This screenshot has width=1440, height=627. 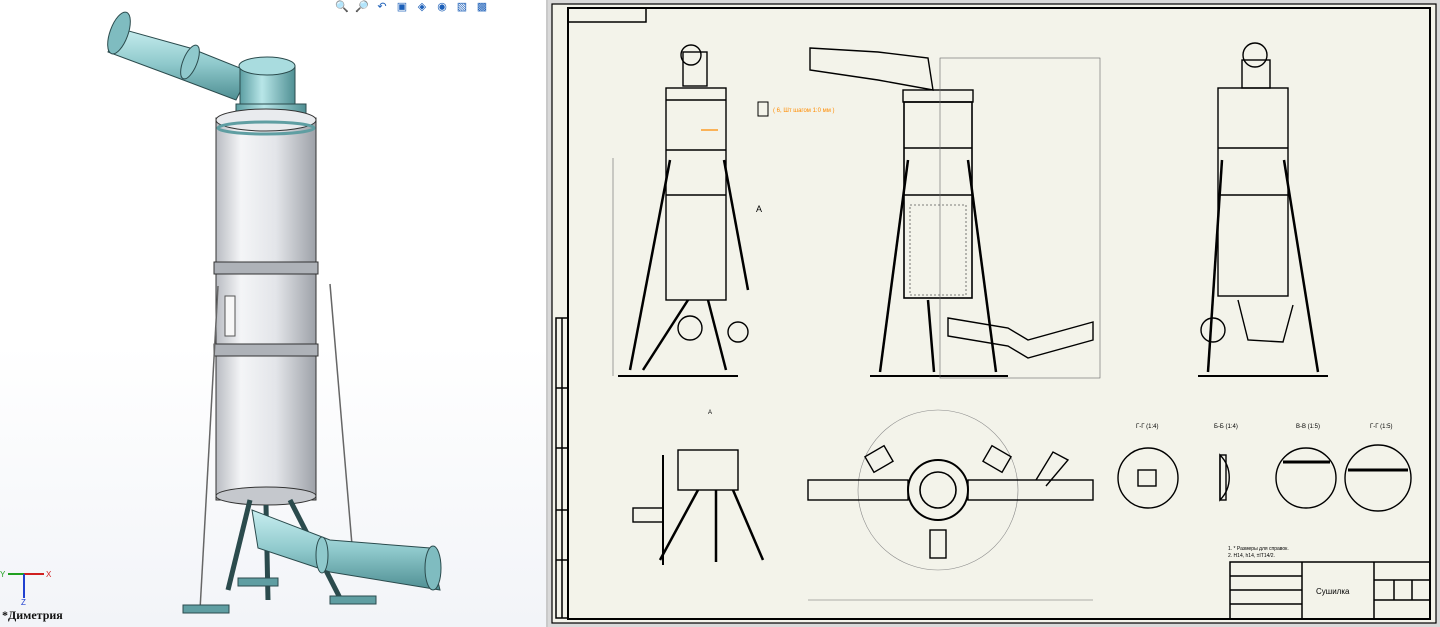 What do you see at coordinates (266, 307) in the screenshot?
I see `main-cylinder` at bounding box center [266, 307].